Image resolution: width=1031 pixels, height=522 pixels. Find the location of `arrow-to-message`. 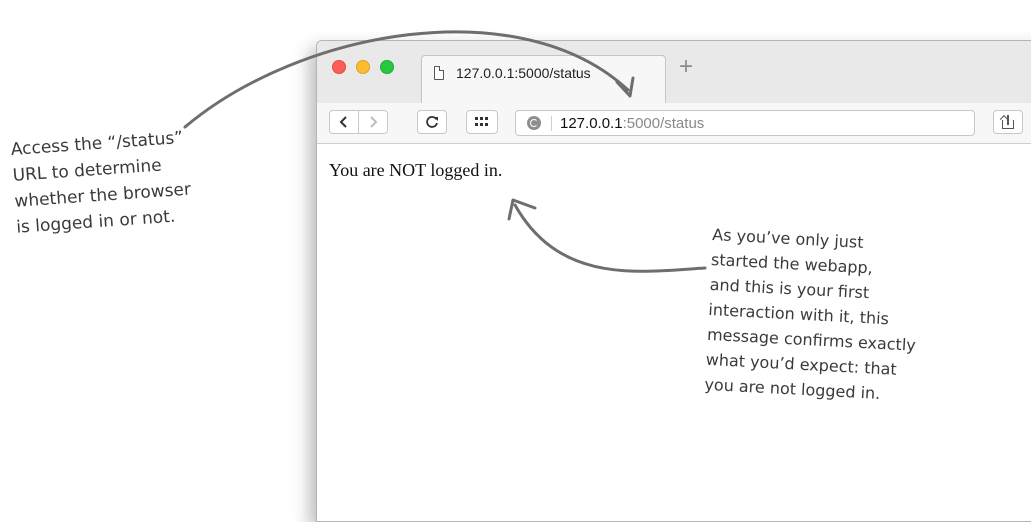

arrow-to-message is located at coordinates (610, 238).